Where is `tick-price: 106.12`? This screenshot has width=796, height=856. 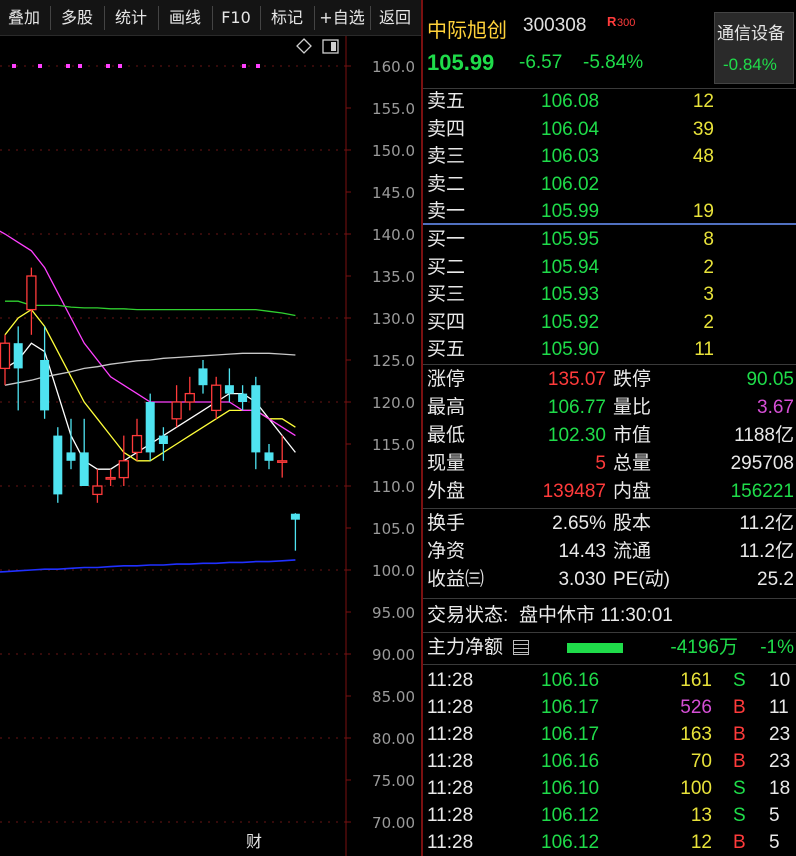 tick-price: 106.12 is located at coordinates (570, 842).